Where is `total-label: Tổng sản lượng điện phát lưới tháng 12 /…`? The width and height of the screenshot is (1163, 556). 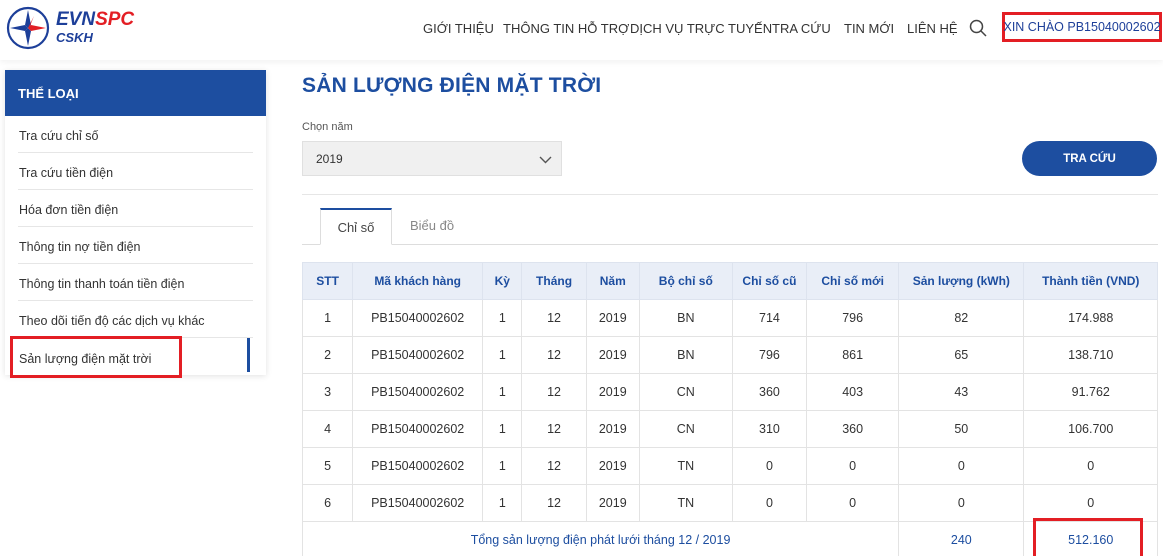
total-label: Tổng sản lượng điện phát lưới tháng 12 /… is located at coordinates (600, 538).